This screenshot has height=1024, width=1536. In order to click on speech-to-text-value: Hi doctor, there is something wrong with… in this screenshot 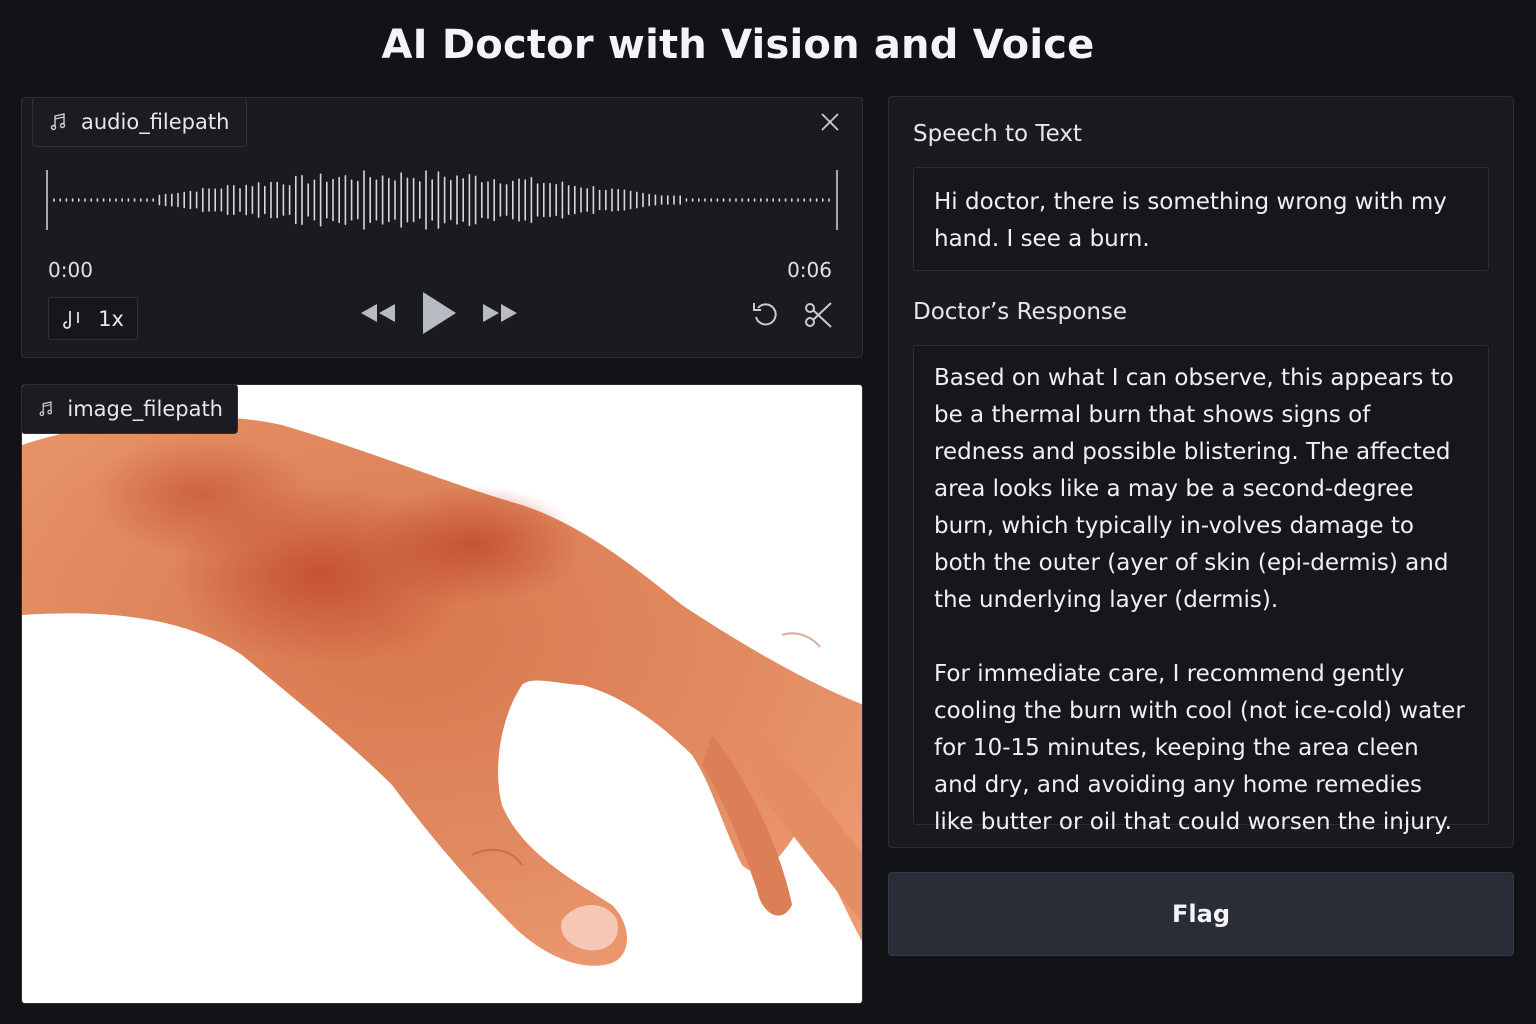, I will do `click(1190, 220)`.